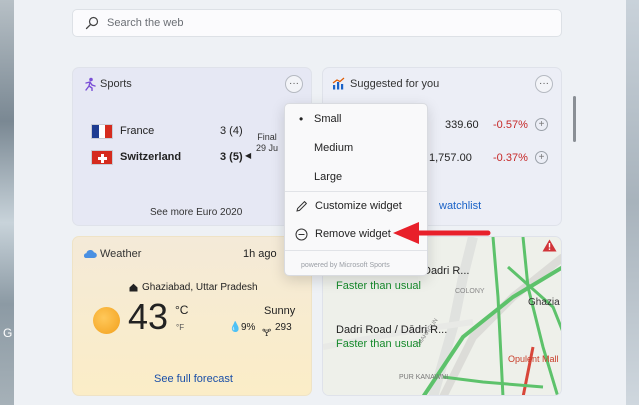 The width and height of the screenshot is (639, 405). I want to click on annotation-arrow-icon, so click(442, 233).